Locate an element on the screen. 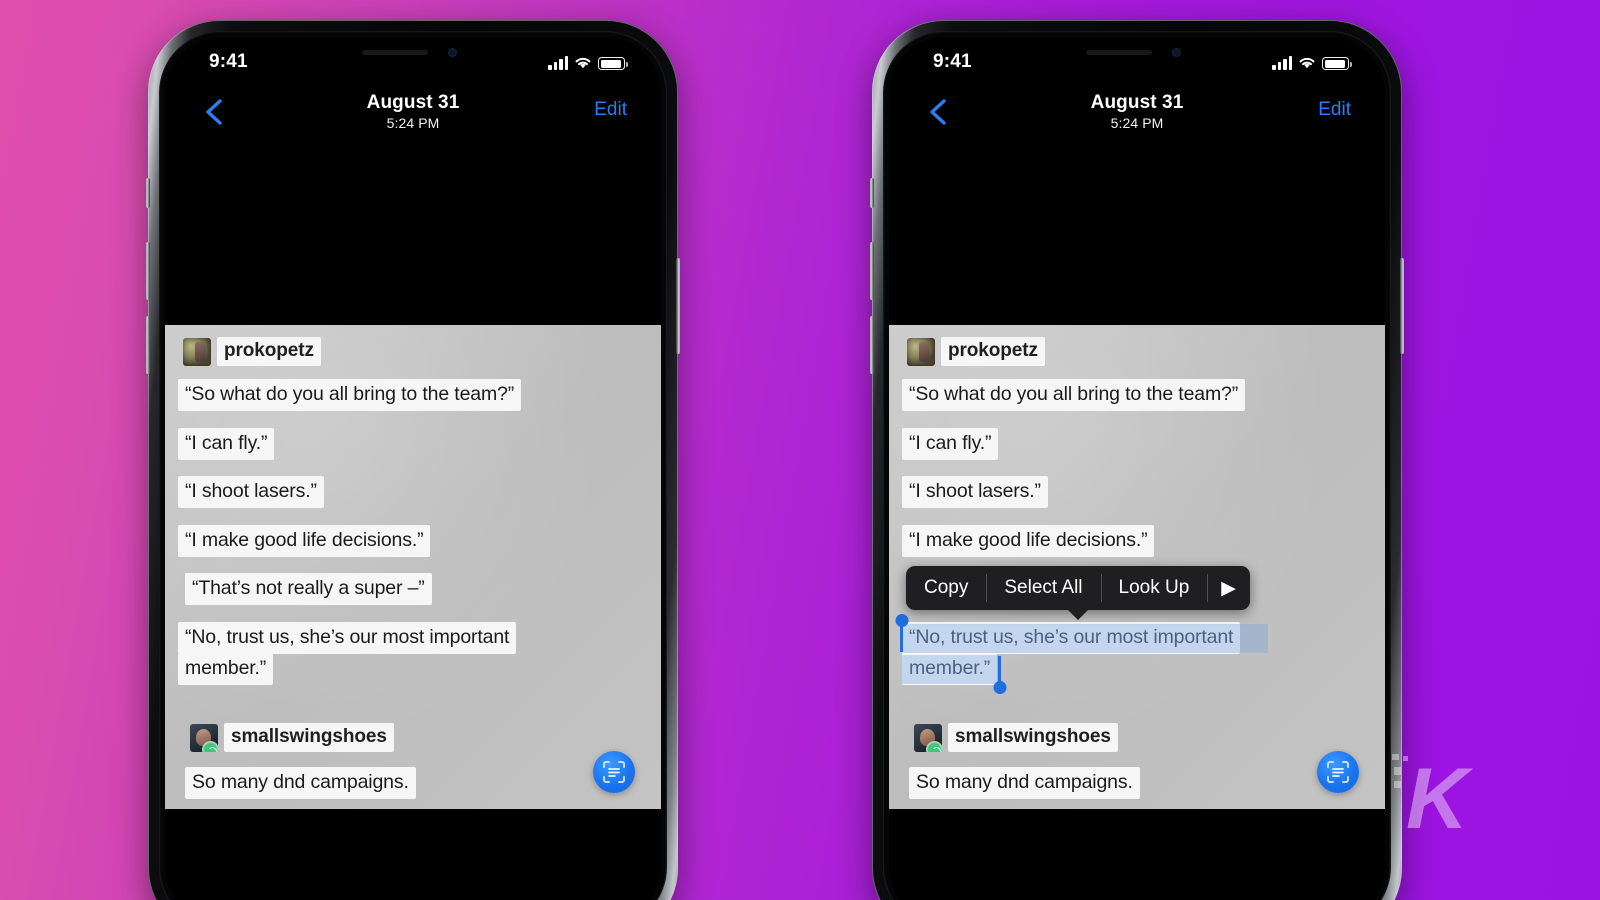  message-bubble: “No, trust us, she’s our most important is located at coordinates (347, 638).